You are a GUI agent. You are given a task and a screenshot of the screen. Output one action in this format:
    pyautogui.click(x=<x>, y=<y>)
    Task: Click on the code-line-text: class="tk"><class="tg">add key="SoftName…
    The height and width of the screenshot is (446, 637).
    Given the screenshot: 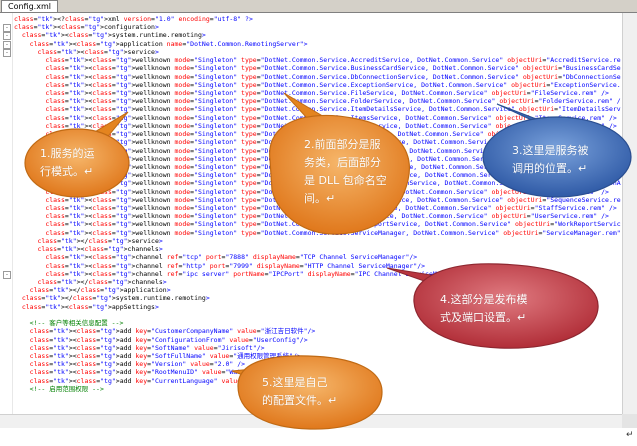 What is the action you would take?
    pyautogui.click(x=147, y=347)
    